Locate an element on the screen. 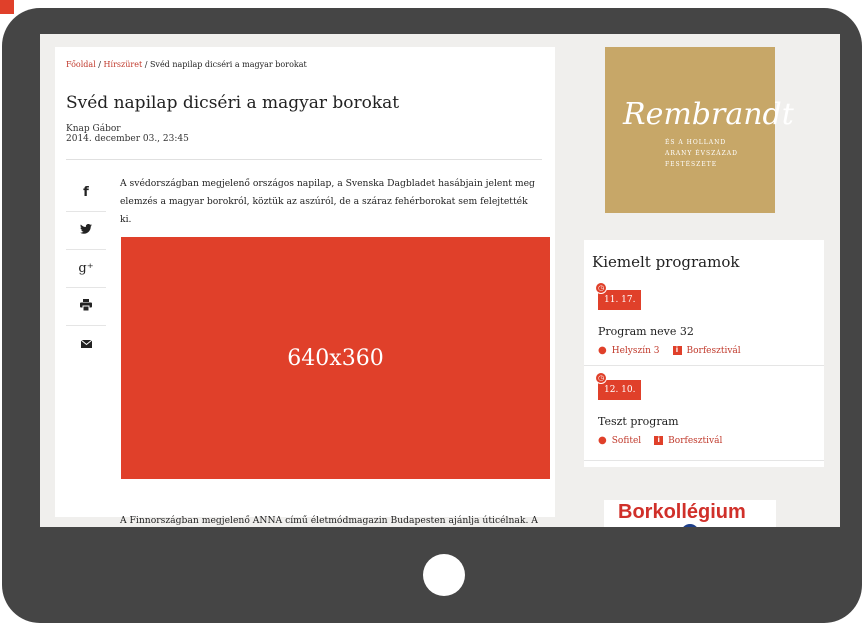 Image resolution: width=862 pixels, height=623 pixels. article-date: 2014. december 03., 23:45 is located at coordinates (127, 139).